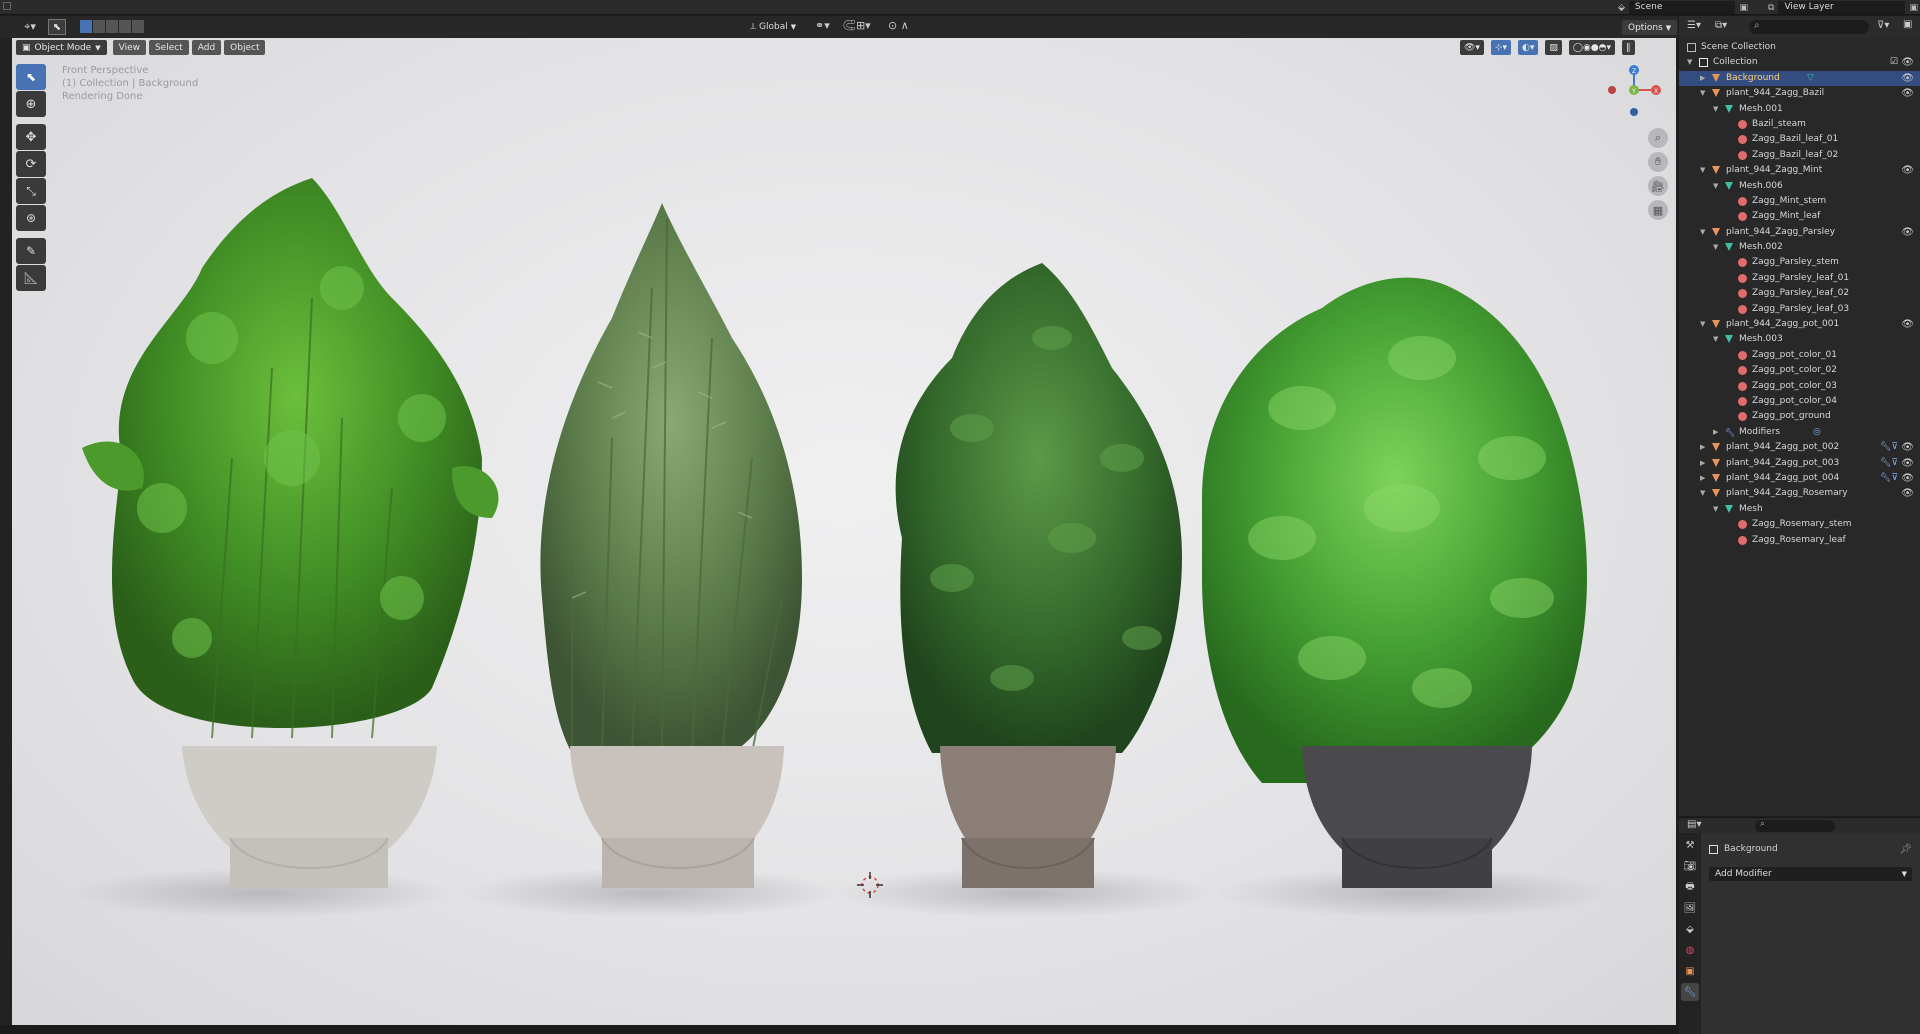  What do you see at coordinates (1883, 25) in the screenshot?
I see `filter-icon: ⊽▾` at bounding box center [1883, 25].